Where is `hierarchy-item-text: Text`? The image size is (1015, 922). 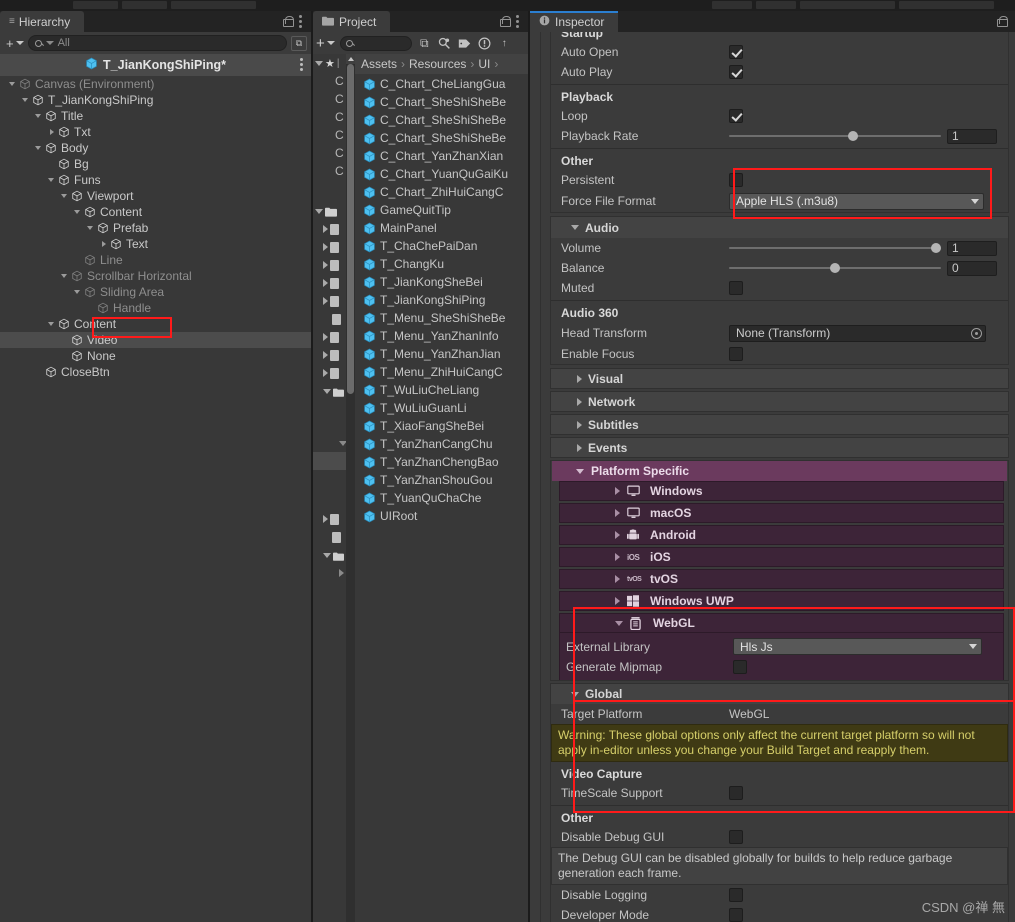
hierarchy-item-text: Text is located at coordinates (155, 244).